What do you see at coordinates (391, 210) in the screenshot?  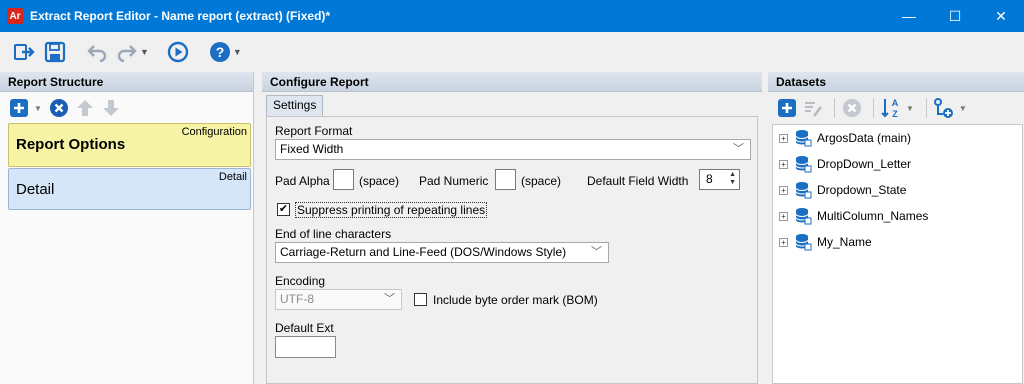 I see `suppress-label: Suppress printing of repeating lines` at bounding box center [391, 210].